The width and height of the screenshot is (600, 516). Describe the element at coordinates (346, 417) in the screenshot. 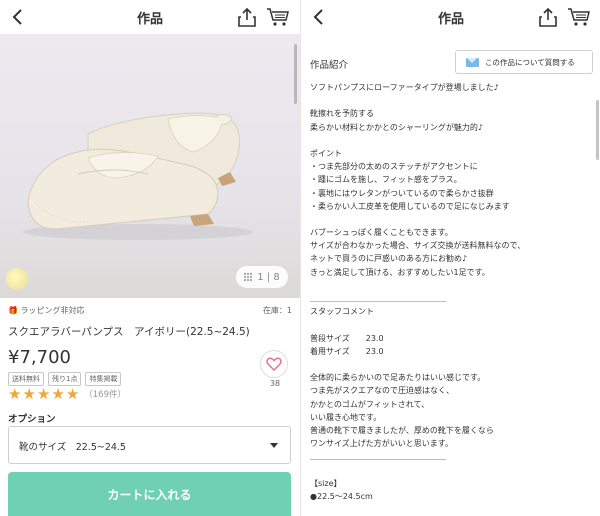

I see `description-line: いい履き心地です。` at that location.